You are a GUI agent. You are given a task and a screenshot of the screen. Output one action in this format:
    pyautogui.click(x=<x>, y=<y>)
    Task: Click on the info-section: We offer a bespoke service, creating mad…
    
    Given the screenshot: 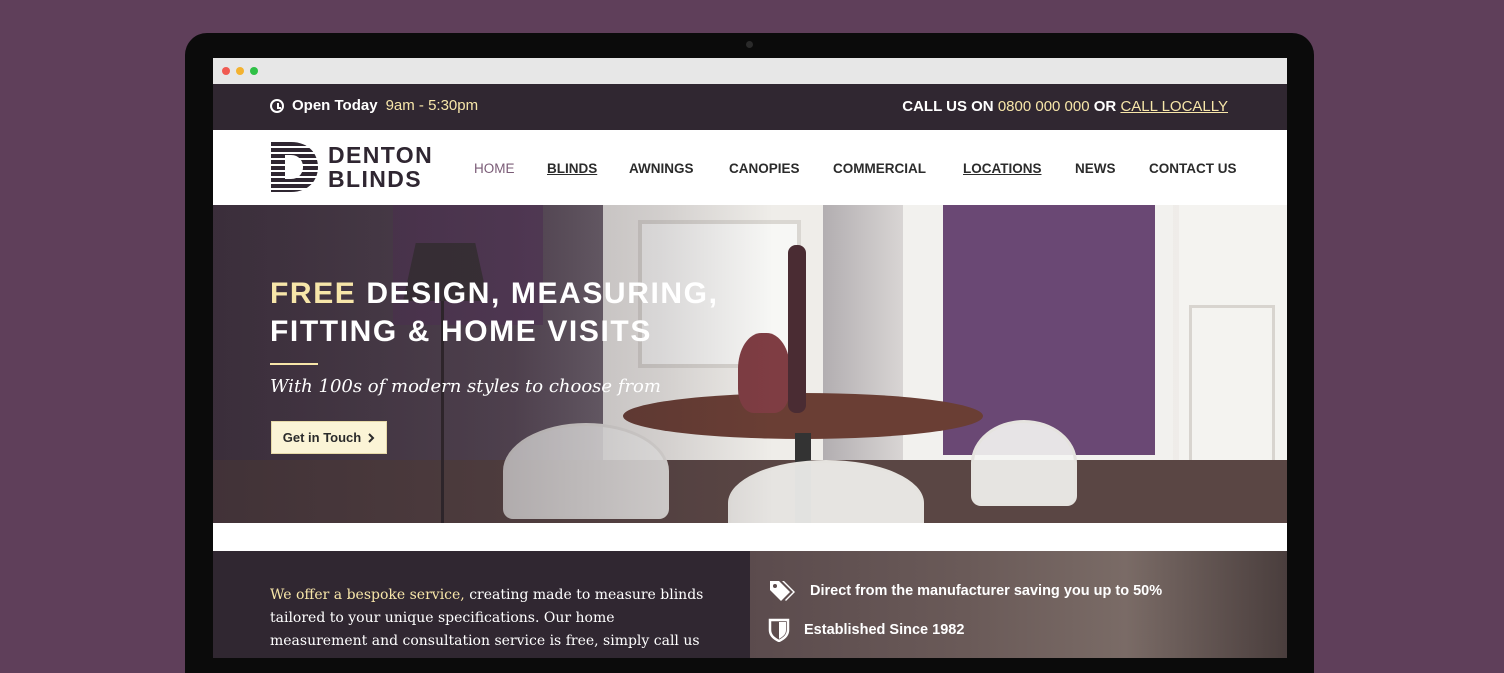 What is the action you would take?
    pyautogui.click(x=750, y=604)
    